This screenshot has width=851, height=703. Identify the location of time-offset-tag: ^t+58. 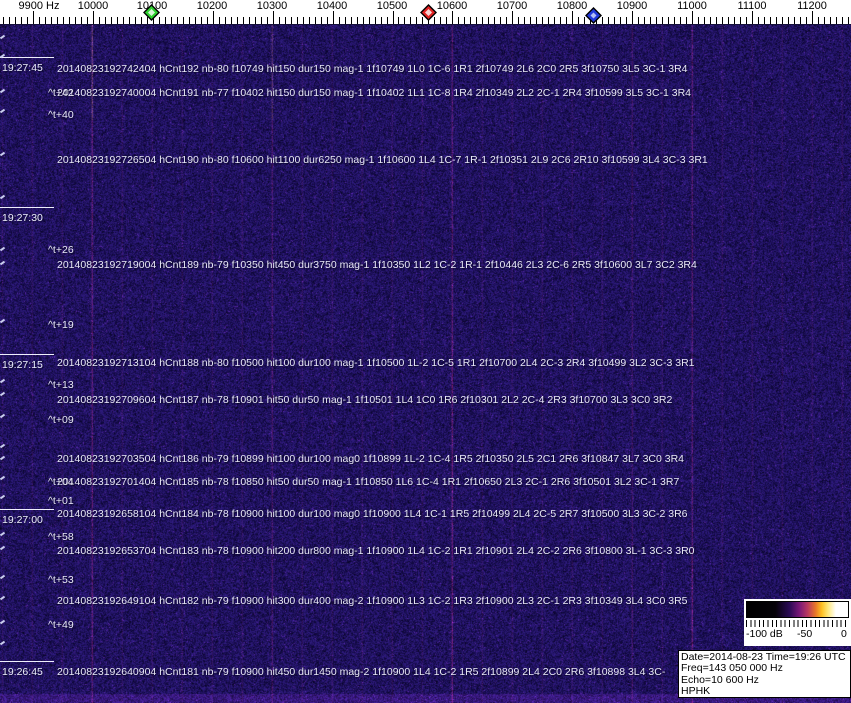
(61, 537).